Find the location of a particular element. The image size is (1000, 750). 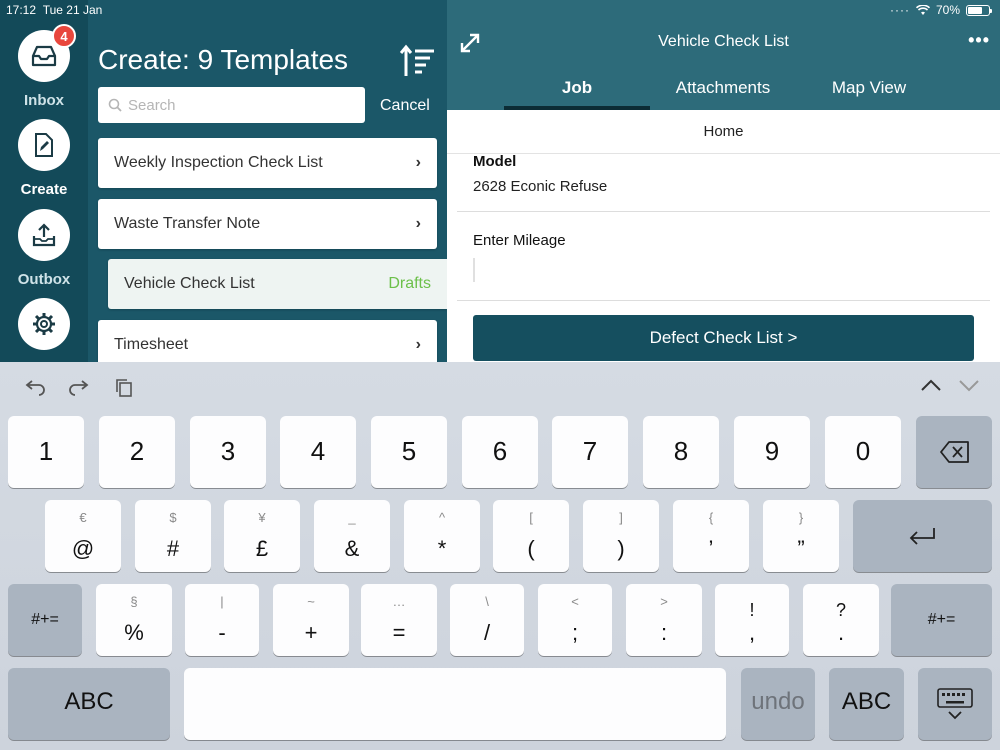

key-asterisk: ^ * is located at coordinates (442, 536).